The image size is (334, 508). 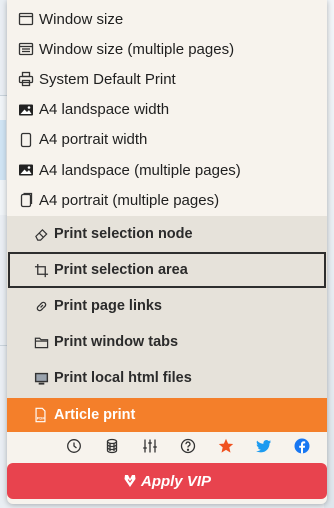 I want to click on history-button, so click(x=74, y=448).